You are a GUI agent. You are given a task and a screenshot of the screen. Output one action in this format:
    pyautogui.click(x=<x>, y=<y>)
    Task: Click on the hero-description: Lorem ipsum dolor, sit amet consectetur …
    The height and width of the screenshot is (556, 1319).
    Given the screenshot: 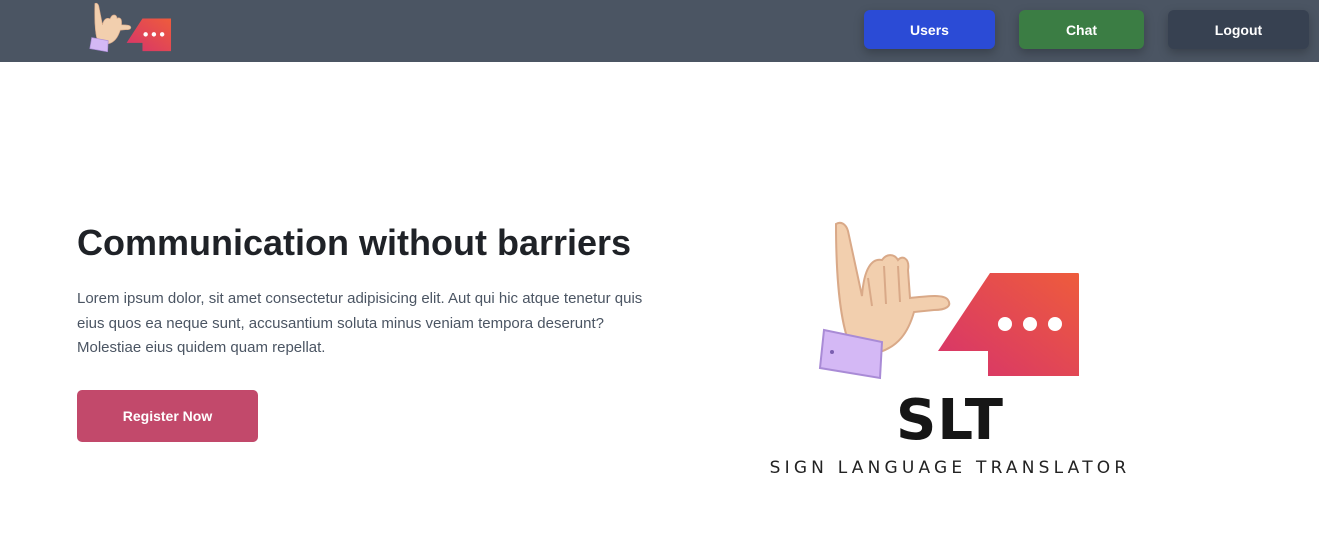 What is the action you would take?
    pyautogui.click(x=360, y=323)
    